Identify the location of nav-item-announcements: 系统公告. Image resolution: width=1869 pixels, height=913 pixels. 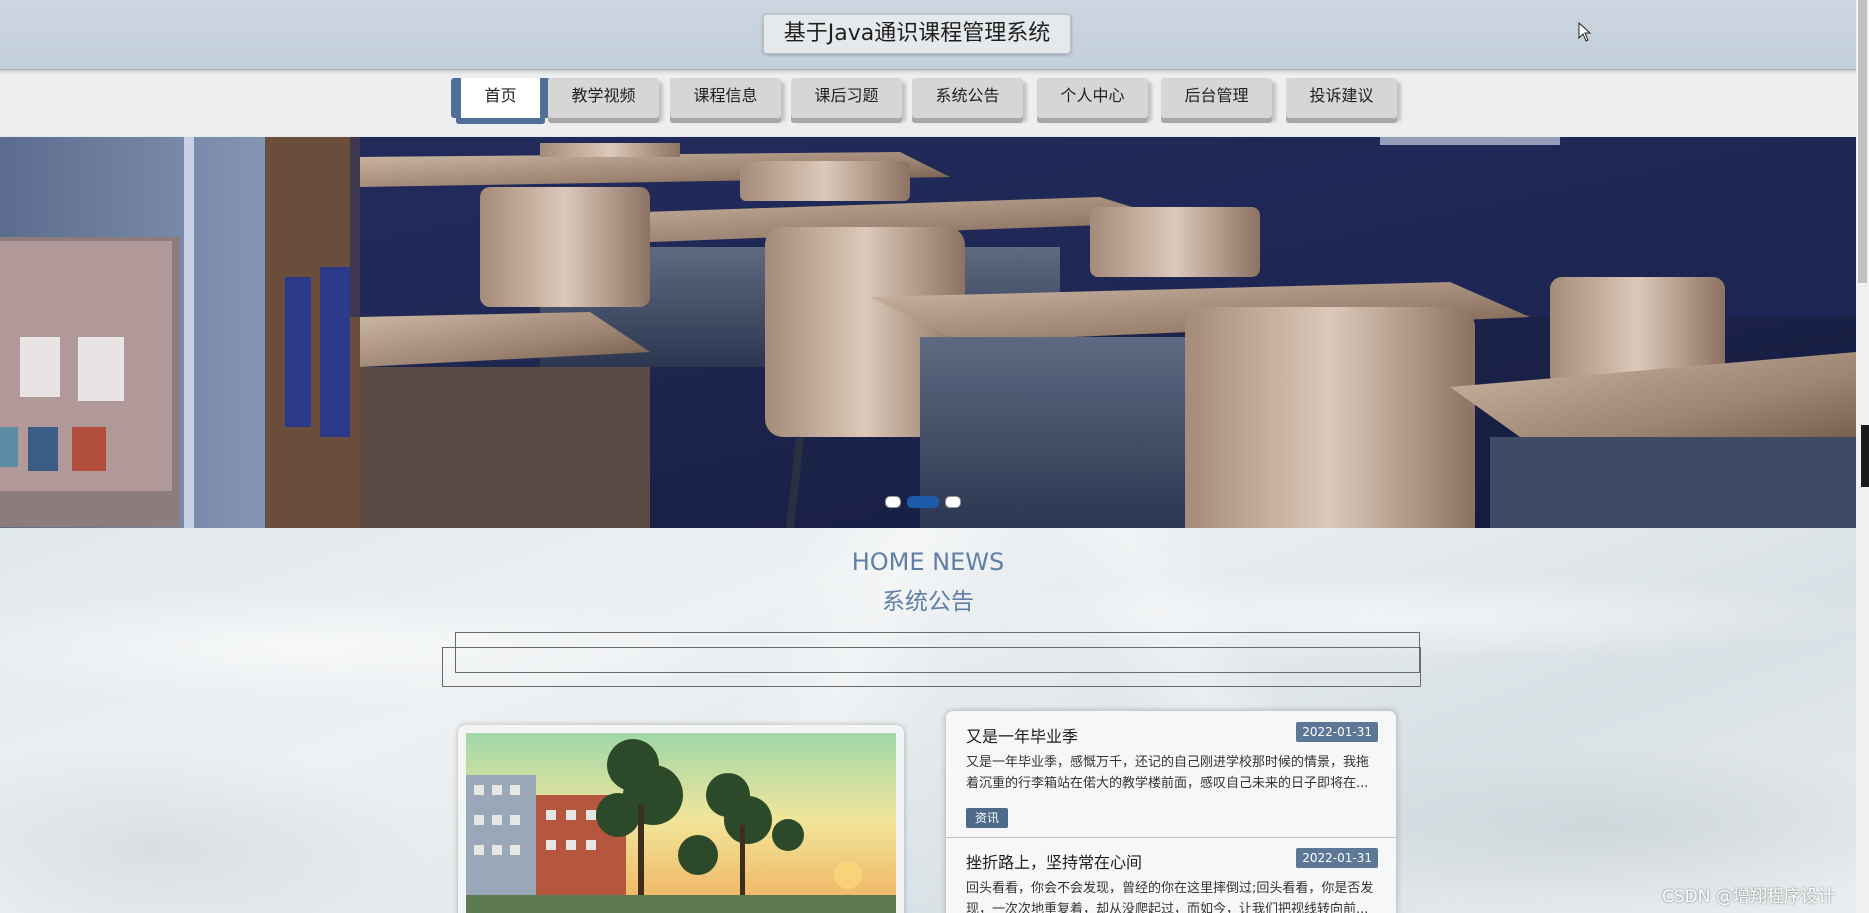
(967, 98).